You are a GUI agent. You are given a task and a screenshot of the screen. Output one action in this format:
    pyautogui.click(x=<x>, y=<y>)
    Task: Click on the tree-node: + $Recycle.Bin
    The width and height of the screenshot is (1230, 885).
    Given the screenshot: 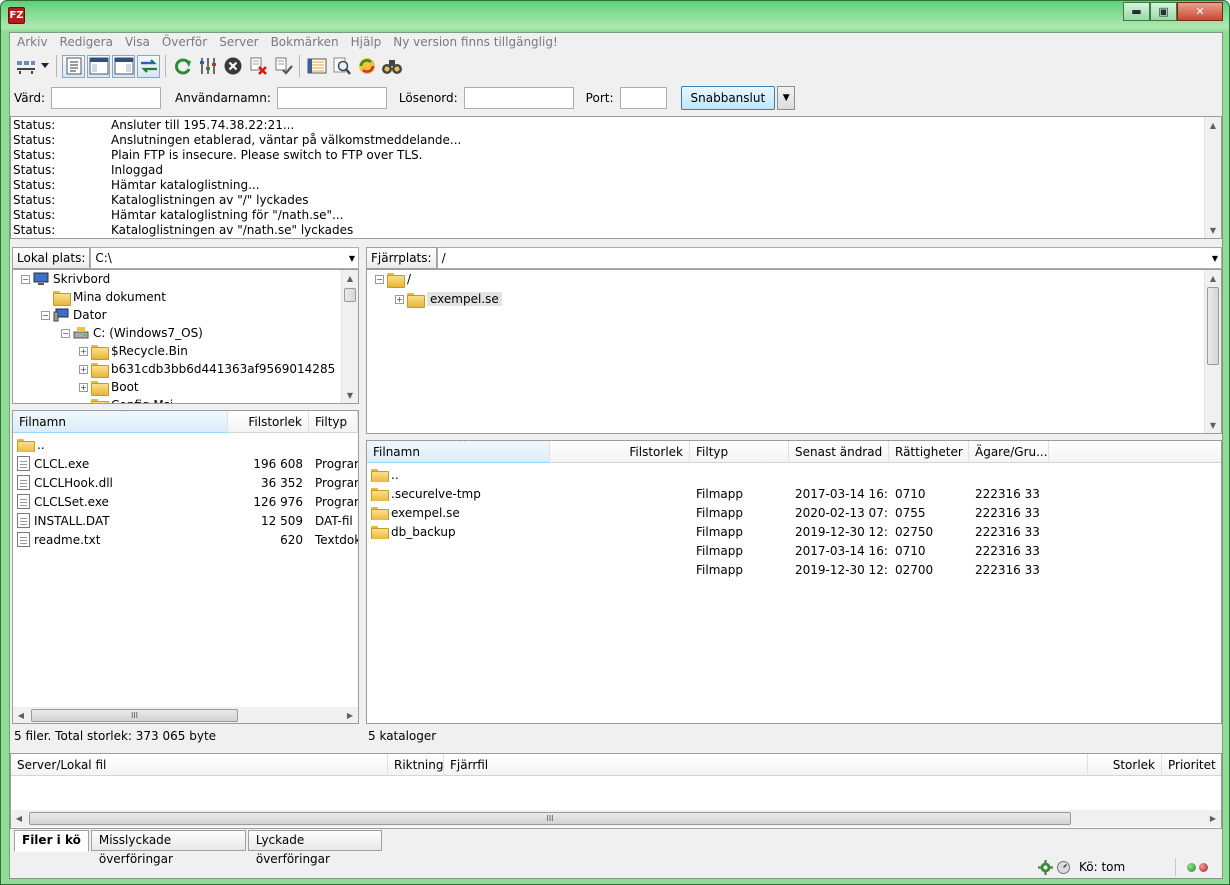 What is the action you would take?
    pyautogui.click(x=133, y=351)
    